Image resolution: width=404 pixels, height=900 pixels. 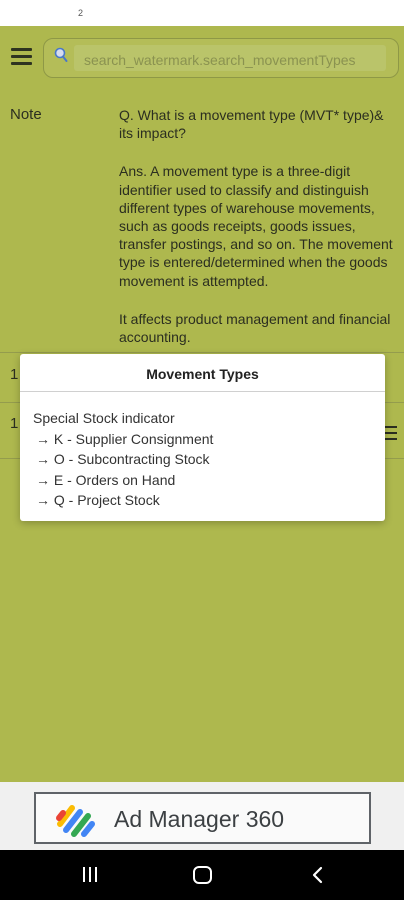 What do you see at coordinates (91, 875) in the screenshot?
I see `recent-apps-icon` at bounding box center [91, 875].